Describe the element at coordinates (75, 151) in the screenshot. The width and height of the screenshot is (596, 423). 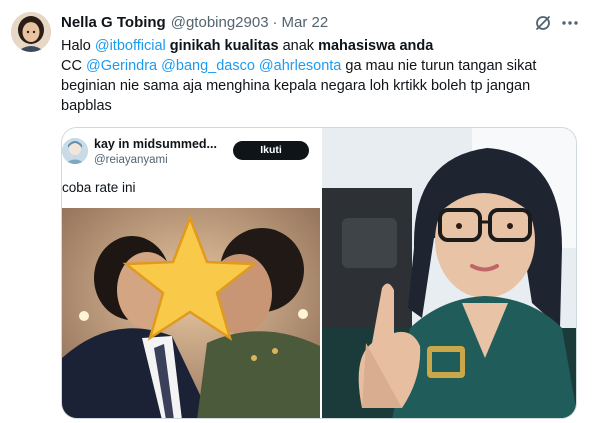
I see `quoted-avatar` at that location.